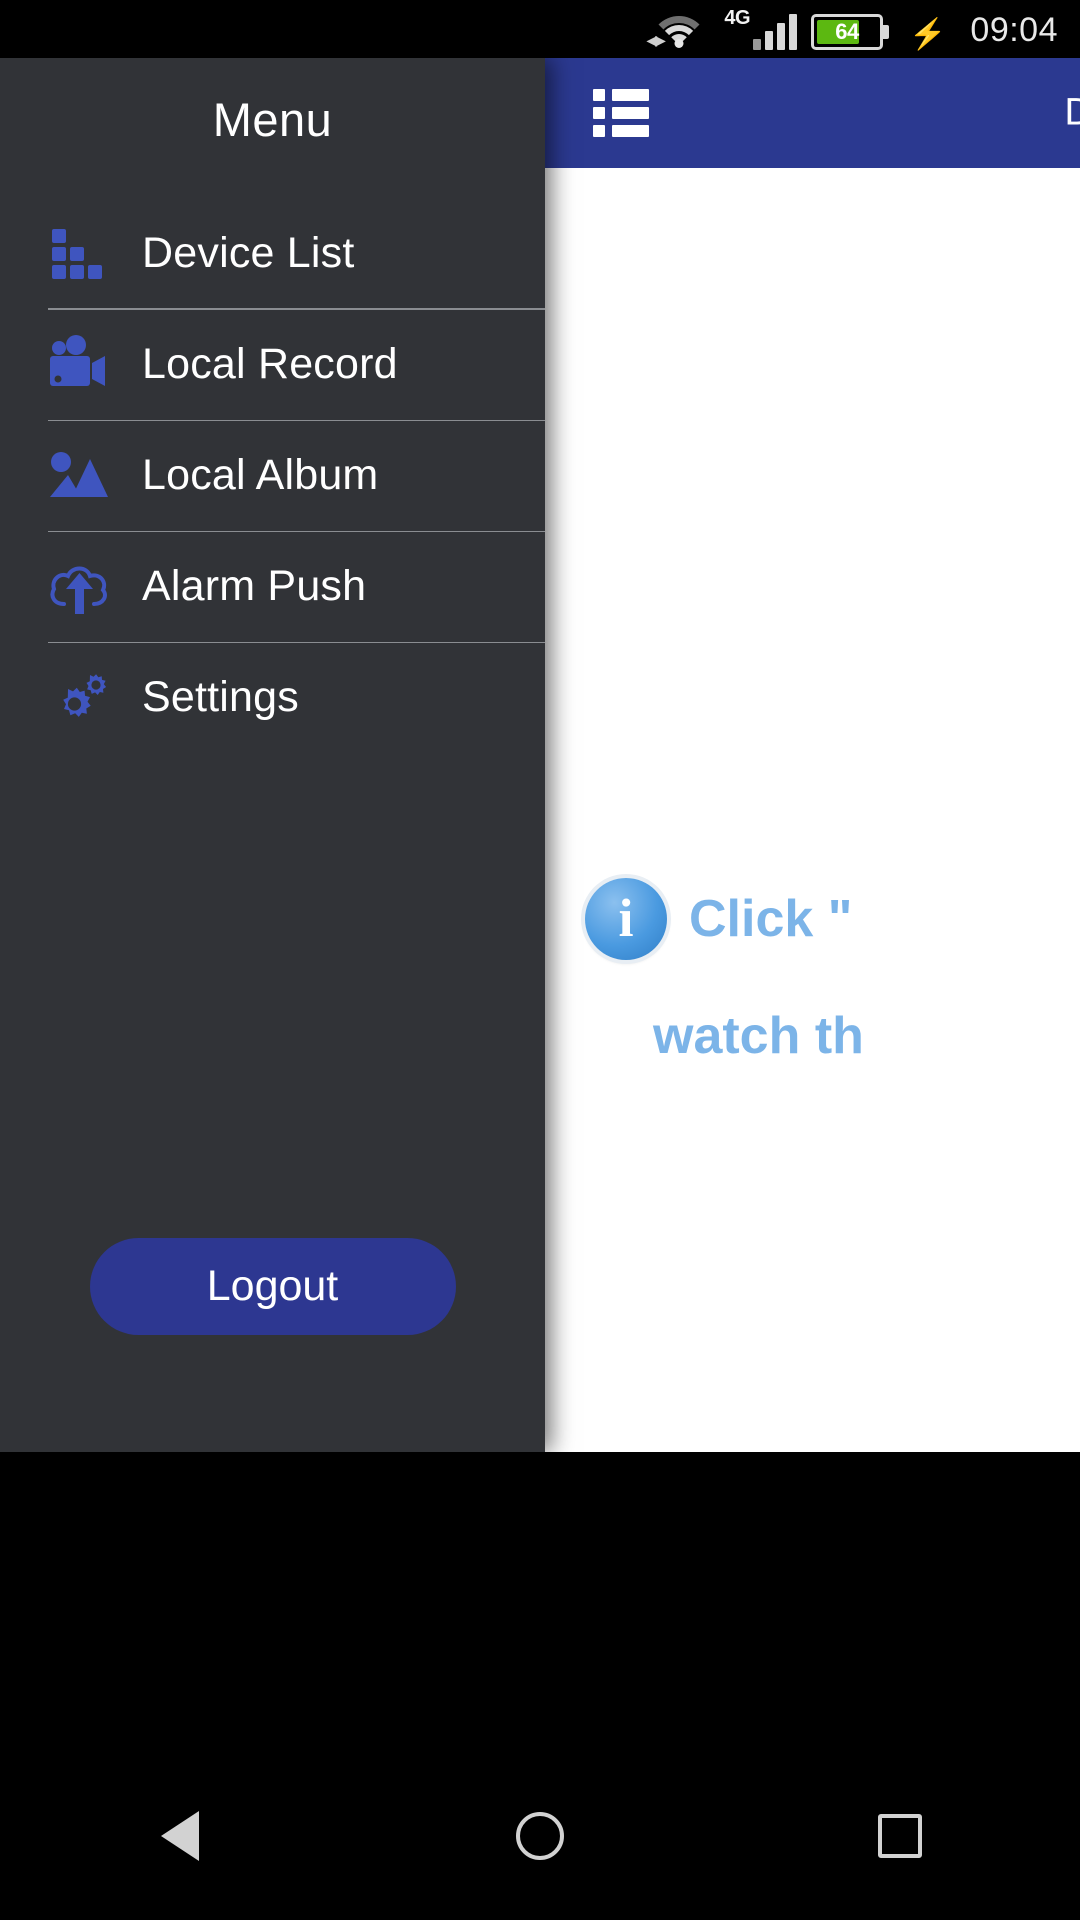 This screenshot has width=1080, height=1920. I want to click on logout-area: Logout, so click(272, 1286).